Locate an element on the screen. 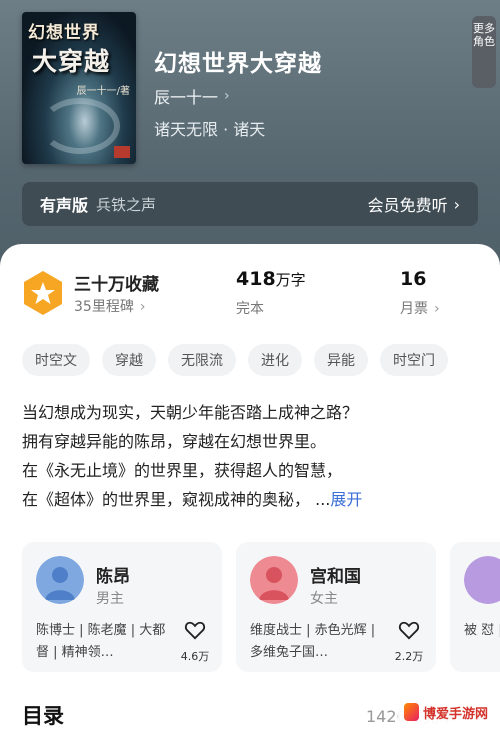  book-cover: 幻想世界 大穿越 辰一十一/著 is located at coordinates (79, 88).